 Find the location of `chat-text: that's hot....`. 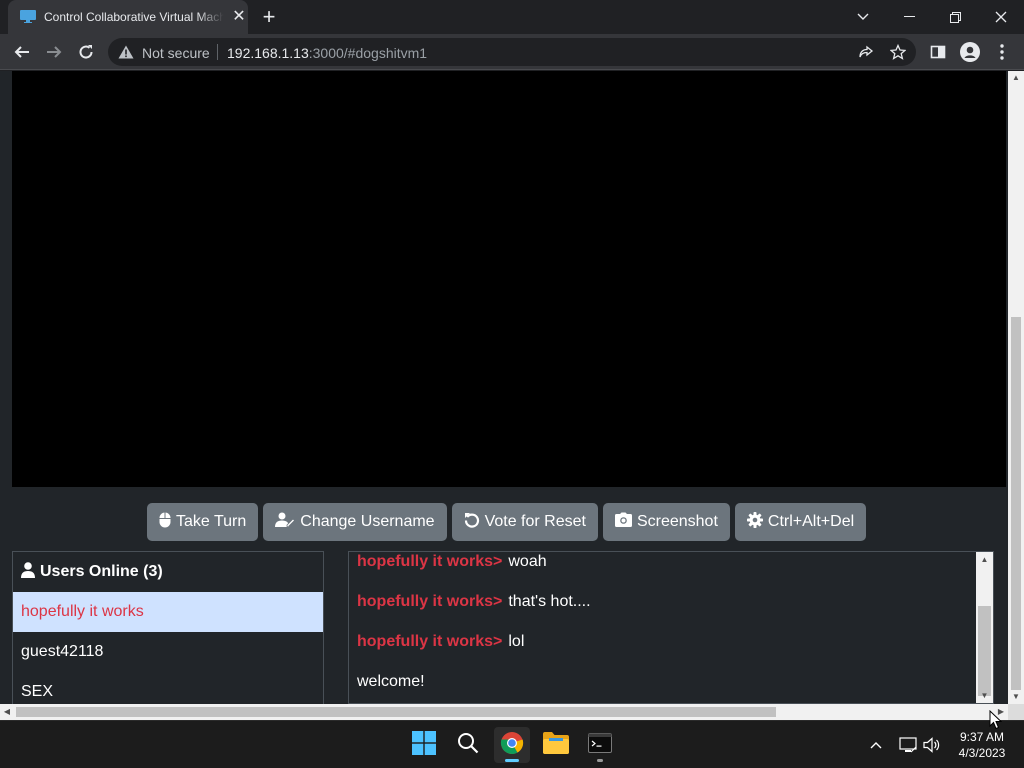

chat-text: that's hot.... is located at coordinates (549, 601).